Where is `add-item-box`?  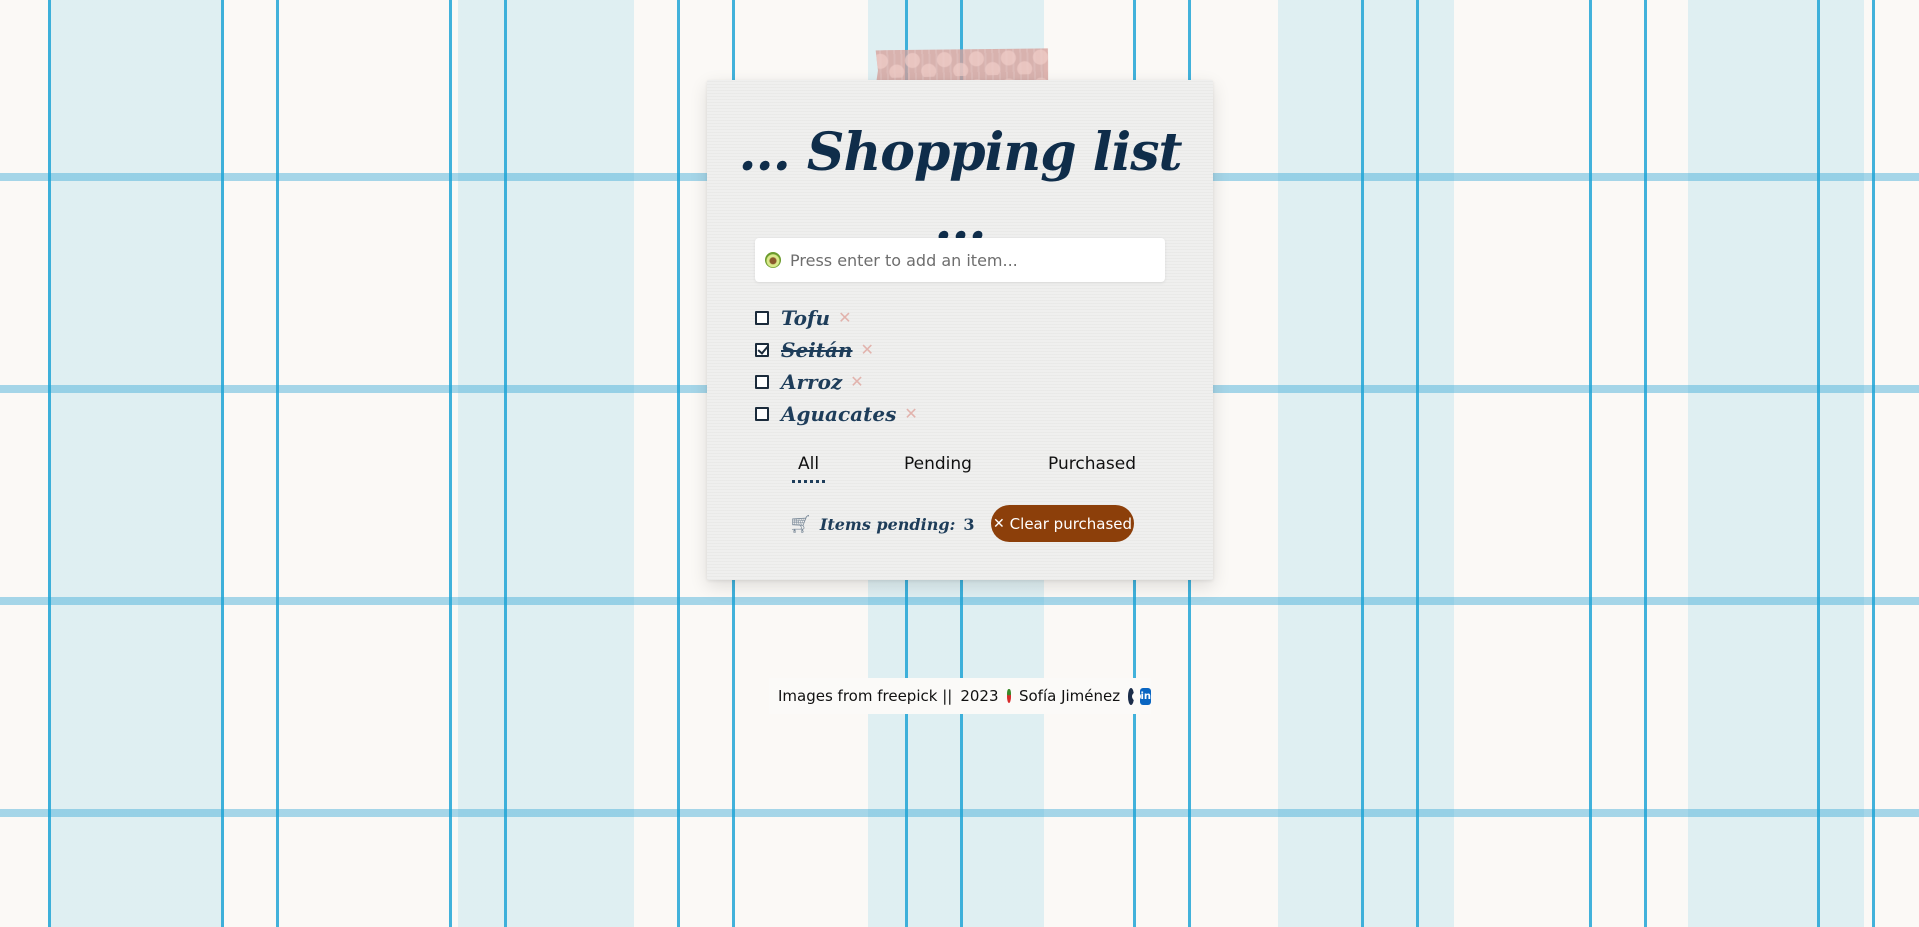
add-item-box is located at coordinates (960, 260).